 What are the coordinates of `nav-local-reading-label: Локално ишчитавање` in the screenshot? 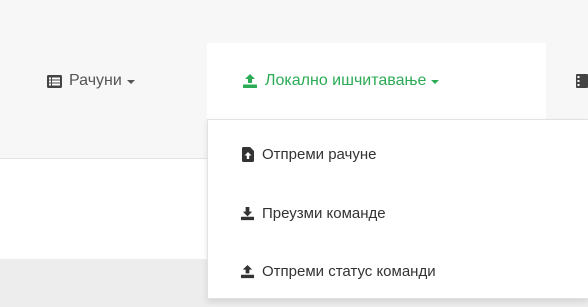 It's located at (346, 80).